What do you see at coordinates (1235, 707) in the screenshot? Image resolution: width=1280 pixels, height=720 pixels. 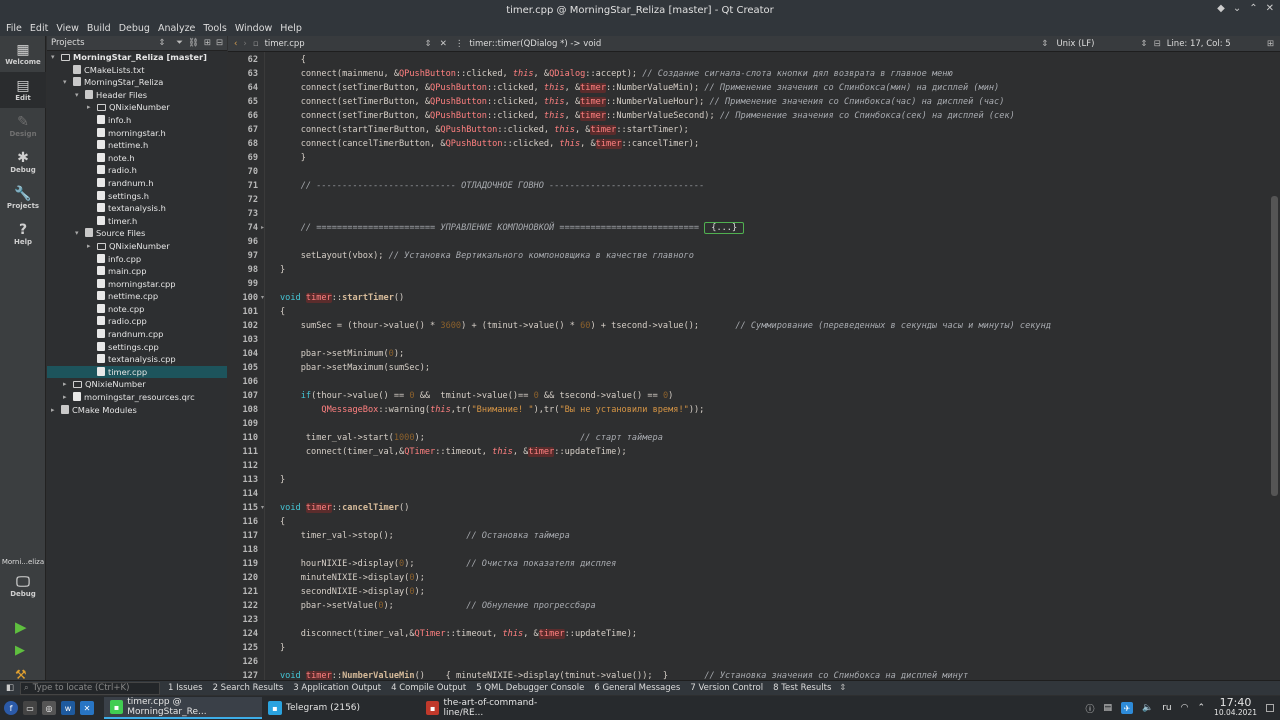 I see `clock: 17:40 10.04.2021` at bounding box center [1235, 707].